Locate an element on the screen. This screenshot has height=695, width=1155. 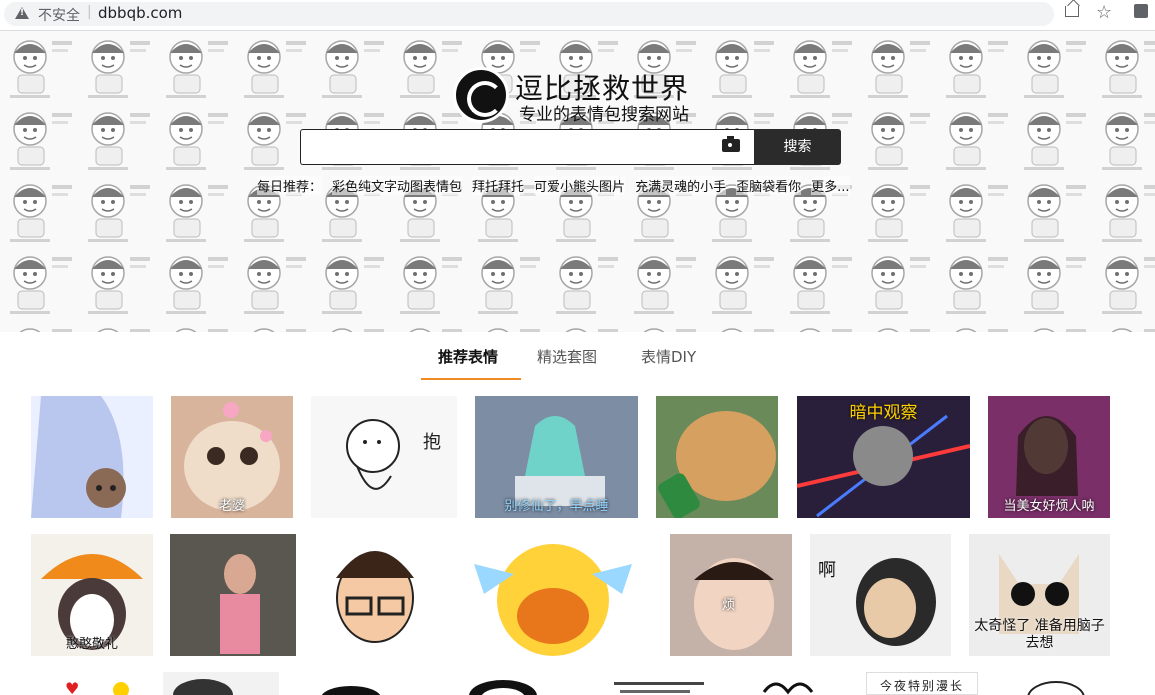
meme-caption: 太奇怪了 准备用脑子去想 is located at coordinates (1039, 634).